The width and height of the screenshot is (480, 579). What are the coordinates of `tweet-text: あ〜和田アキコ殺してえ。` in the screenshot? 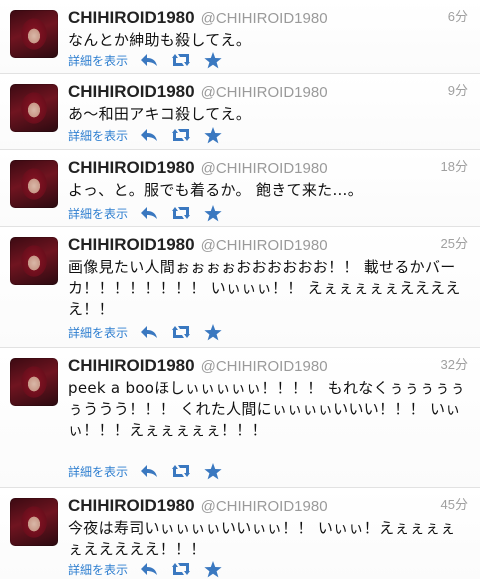 It's located at (160, 114).